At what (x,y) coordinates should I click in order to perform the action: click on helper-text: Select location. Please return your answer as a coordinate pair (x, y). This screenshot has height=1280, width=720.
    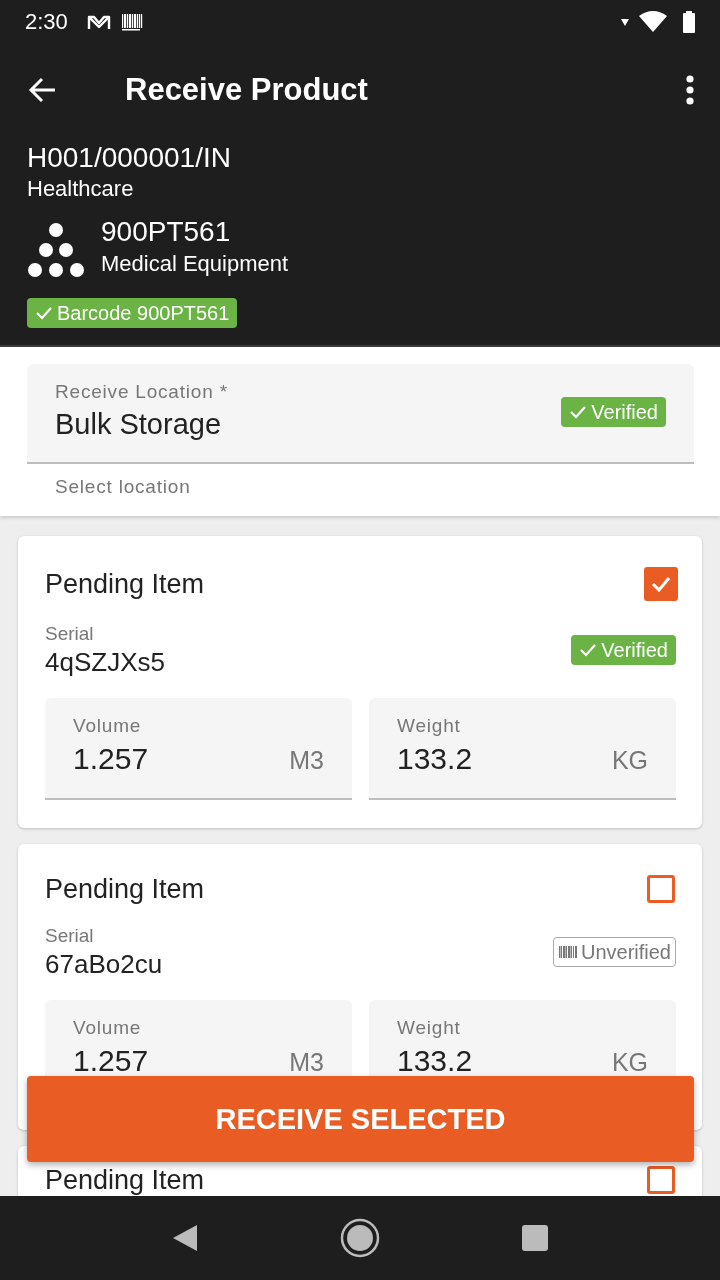
    Looking at the image, I should click on (123, 486).